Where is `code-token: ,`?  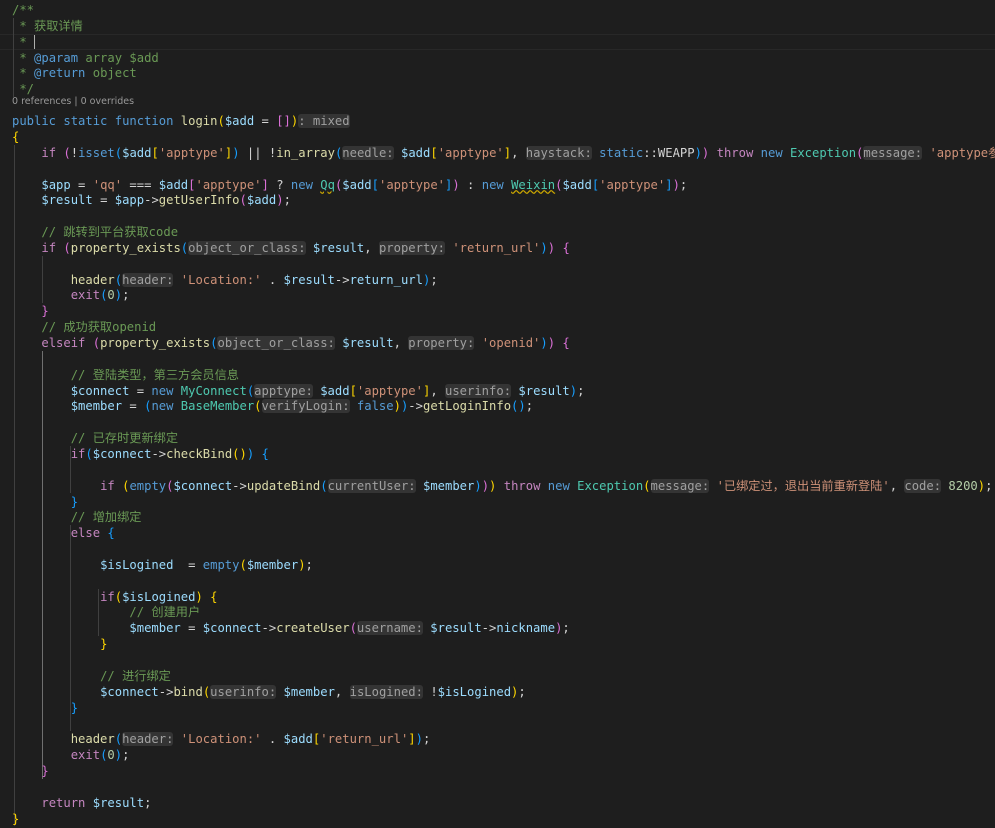
code-token: , is located at coordinates (401, 343).